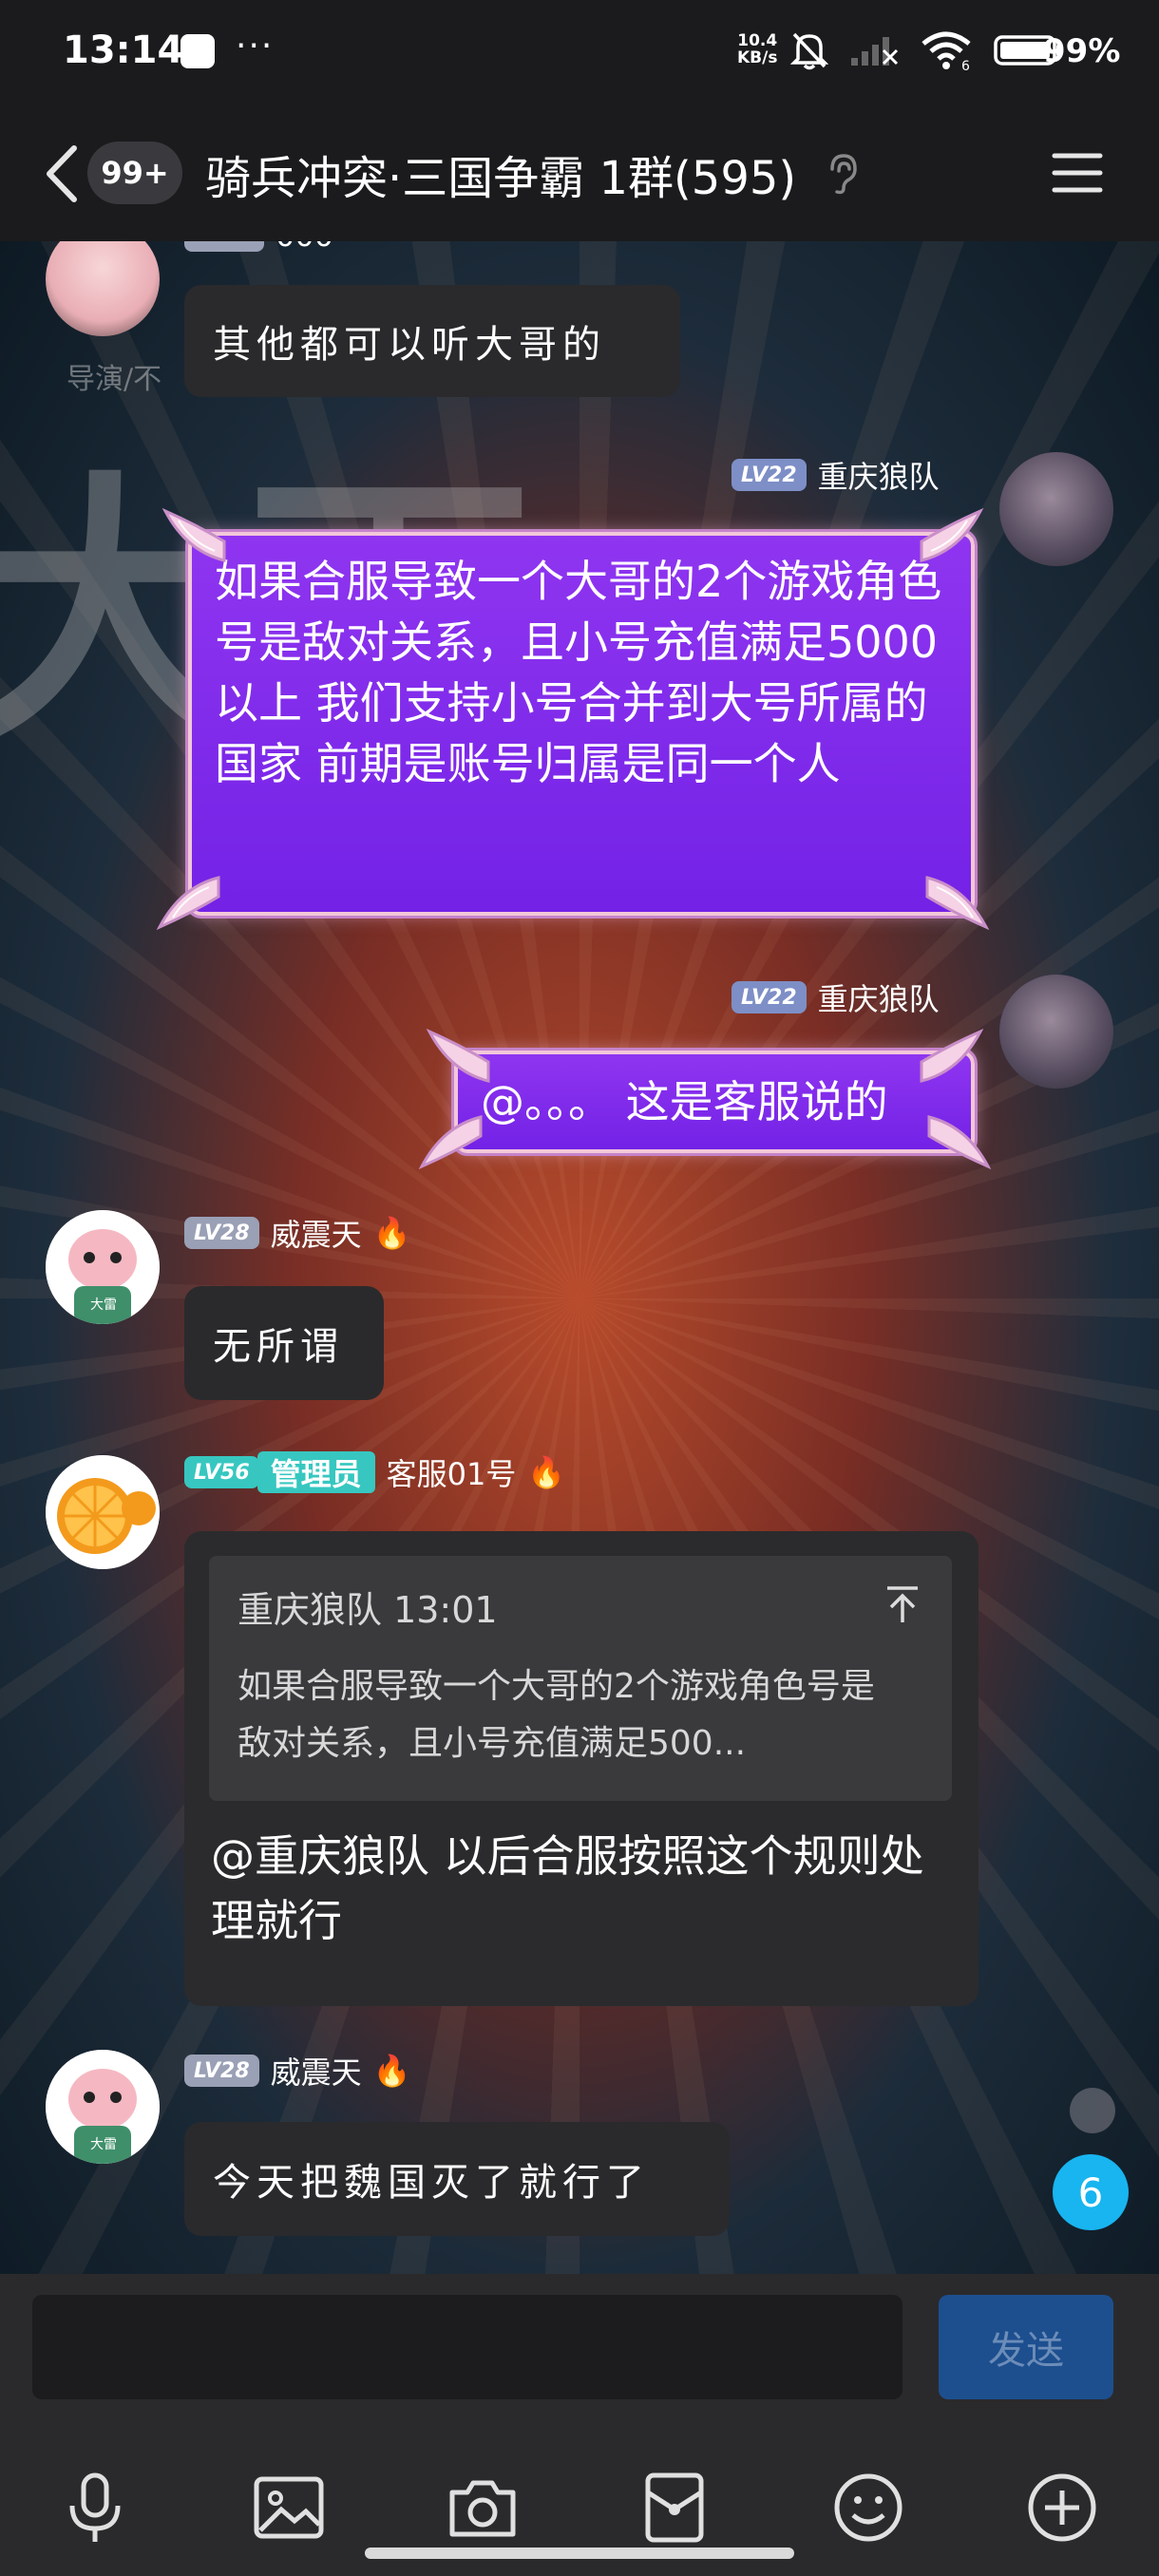  I want to click on sender-name: 客服01号, so click(451, 1474).